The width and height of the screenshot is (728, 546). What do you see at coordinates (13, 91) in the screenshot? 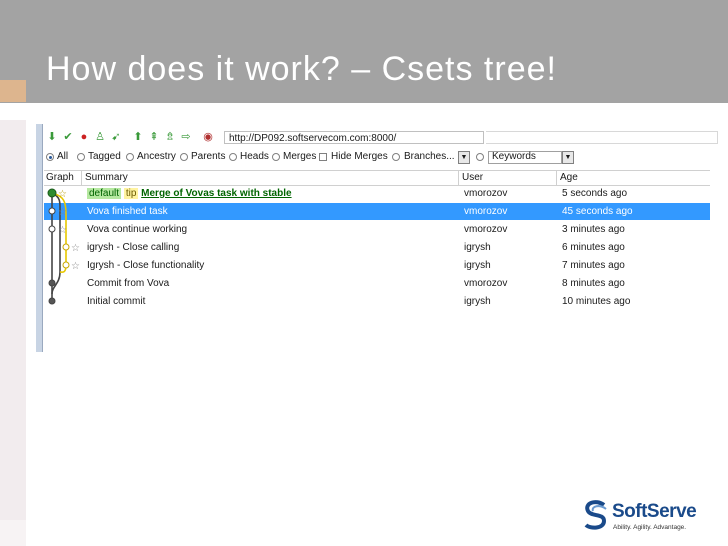
I see `title-accent` at bounding box center [13, 91].